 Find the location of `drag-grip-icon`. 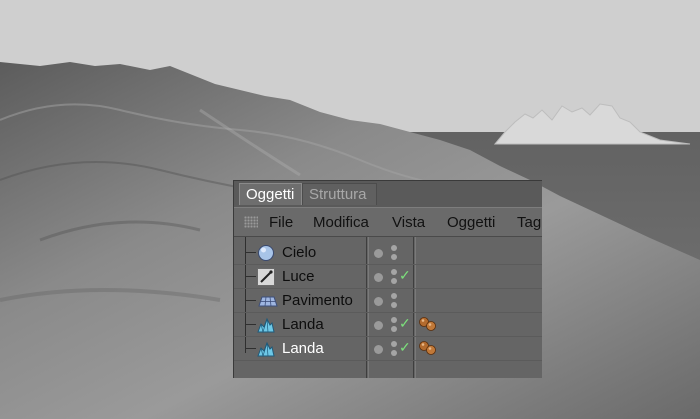

drag-grip-icon is located at coordinates (251, 222).